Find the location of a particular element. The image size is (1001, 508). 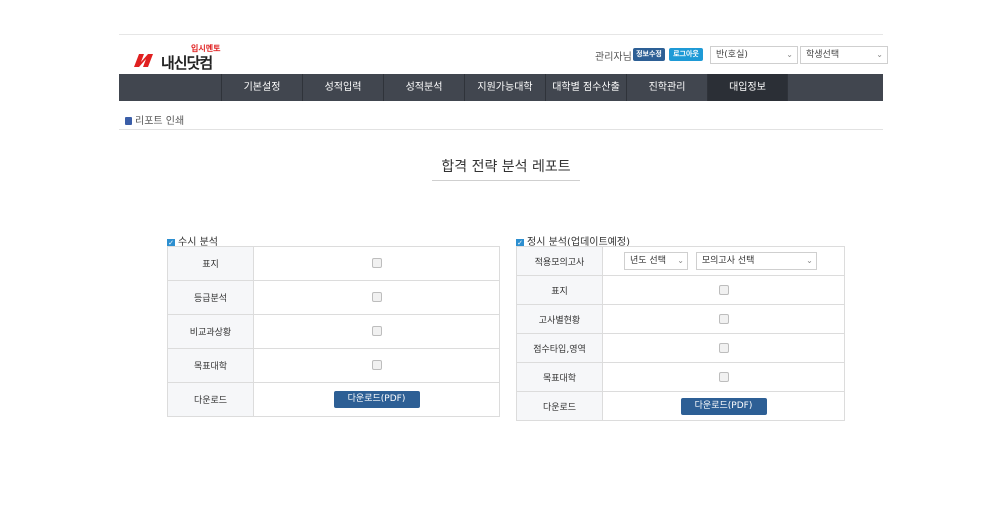

table-row: 적용모의고사 년도 선택 ⌄ 모의고사 선택 ⌄ is located at coordinates (680, 261).